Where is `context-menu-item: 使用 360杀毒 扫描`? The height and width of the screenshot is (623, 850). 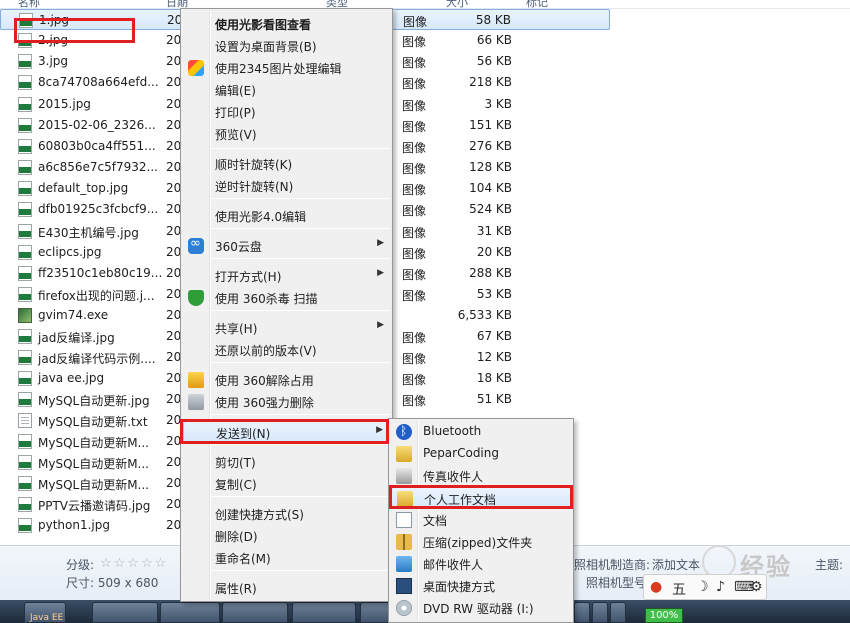
context-menu-item: 使用 360杀毒 扫描 is located at coordinates (286, 298).